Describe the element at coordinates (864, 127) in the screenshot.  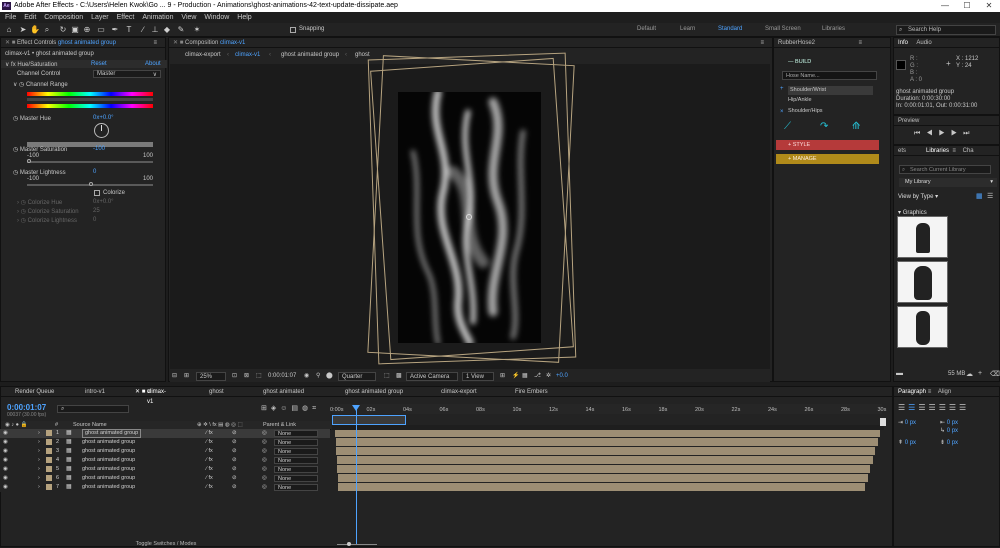
I see `new-hose-rig-icon: ⟰` at that location.